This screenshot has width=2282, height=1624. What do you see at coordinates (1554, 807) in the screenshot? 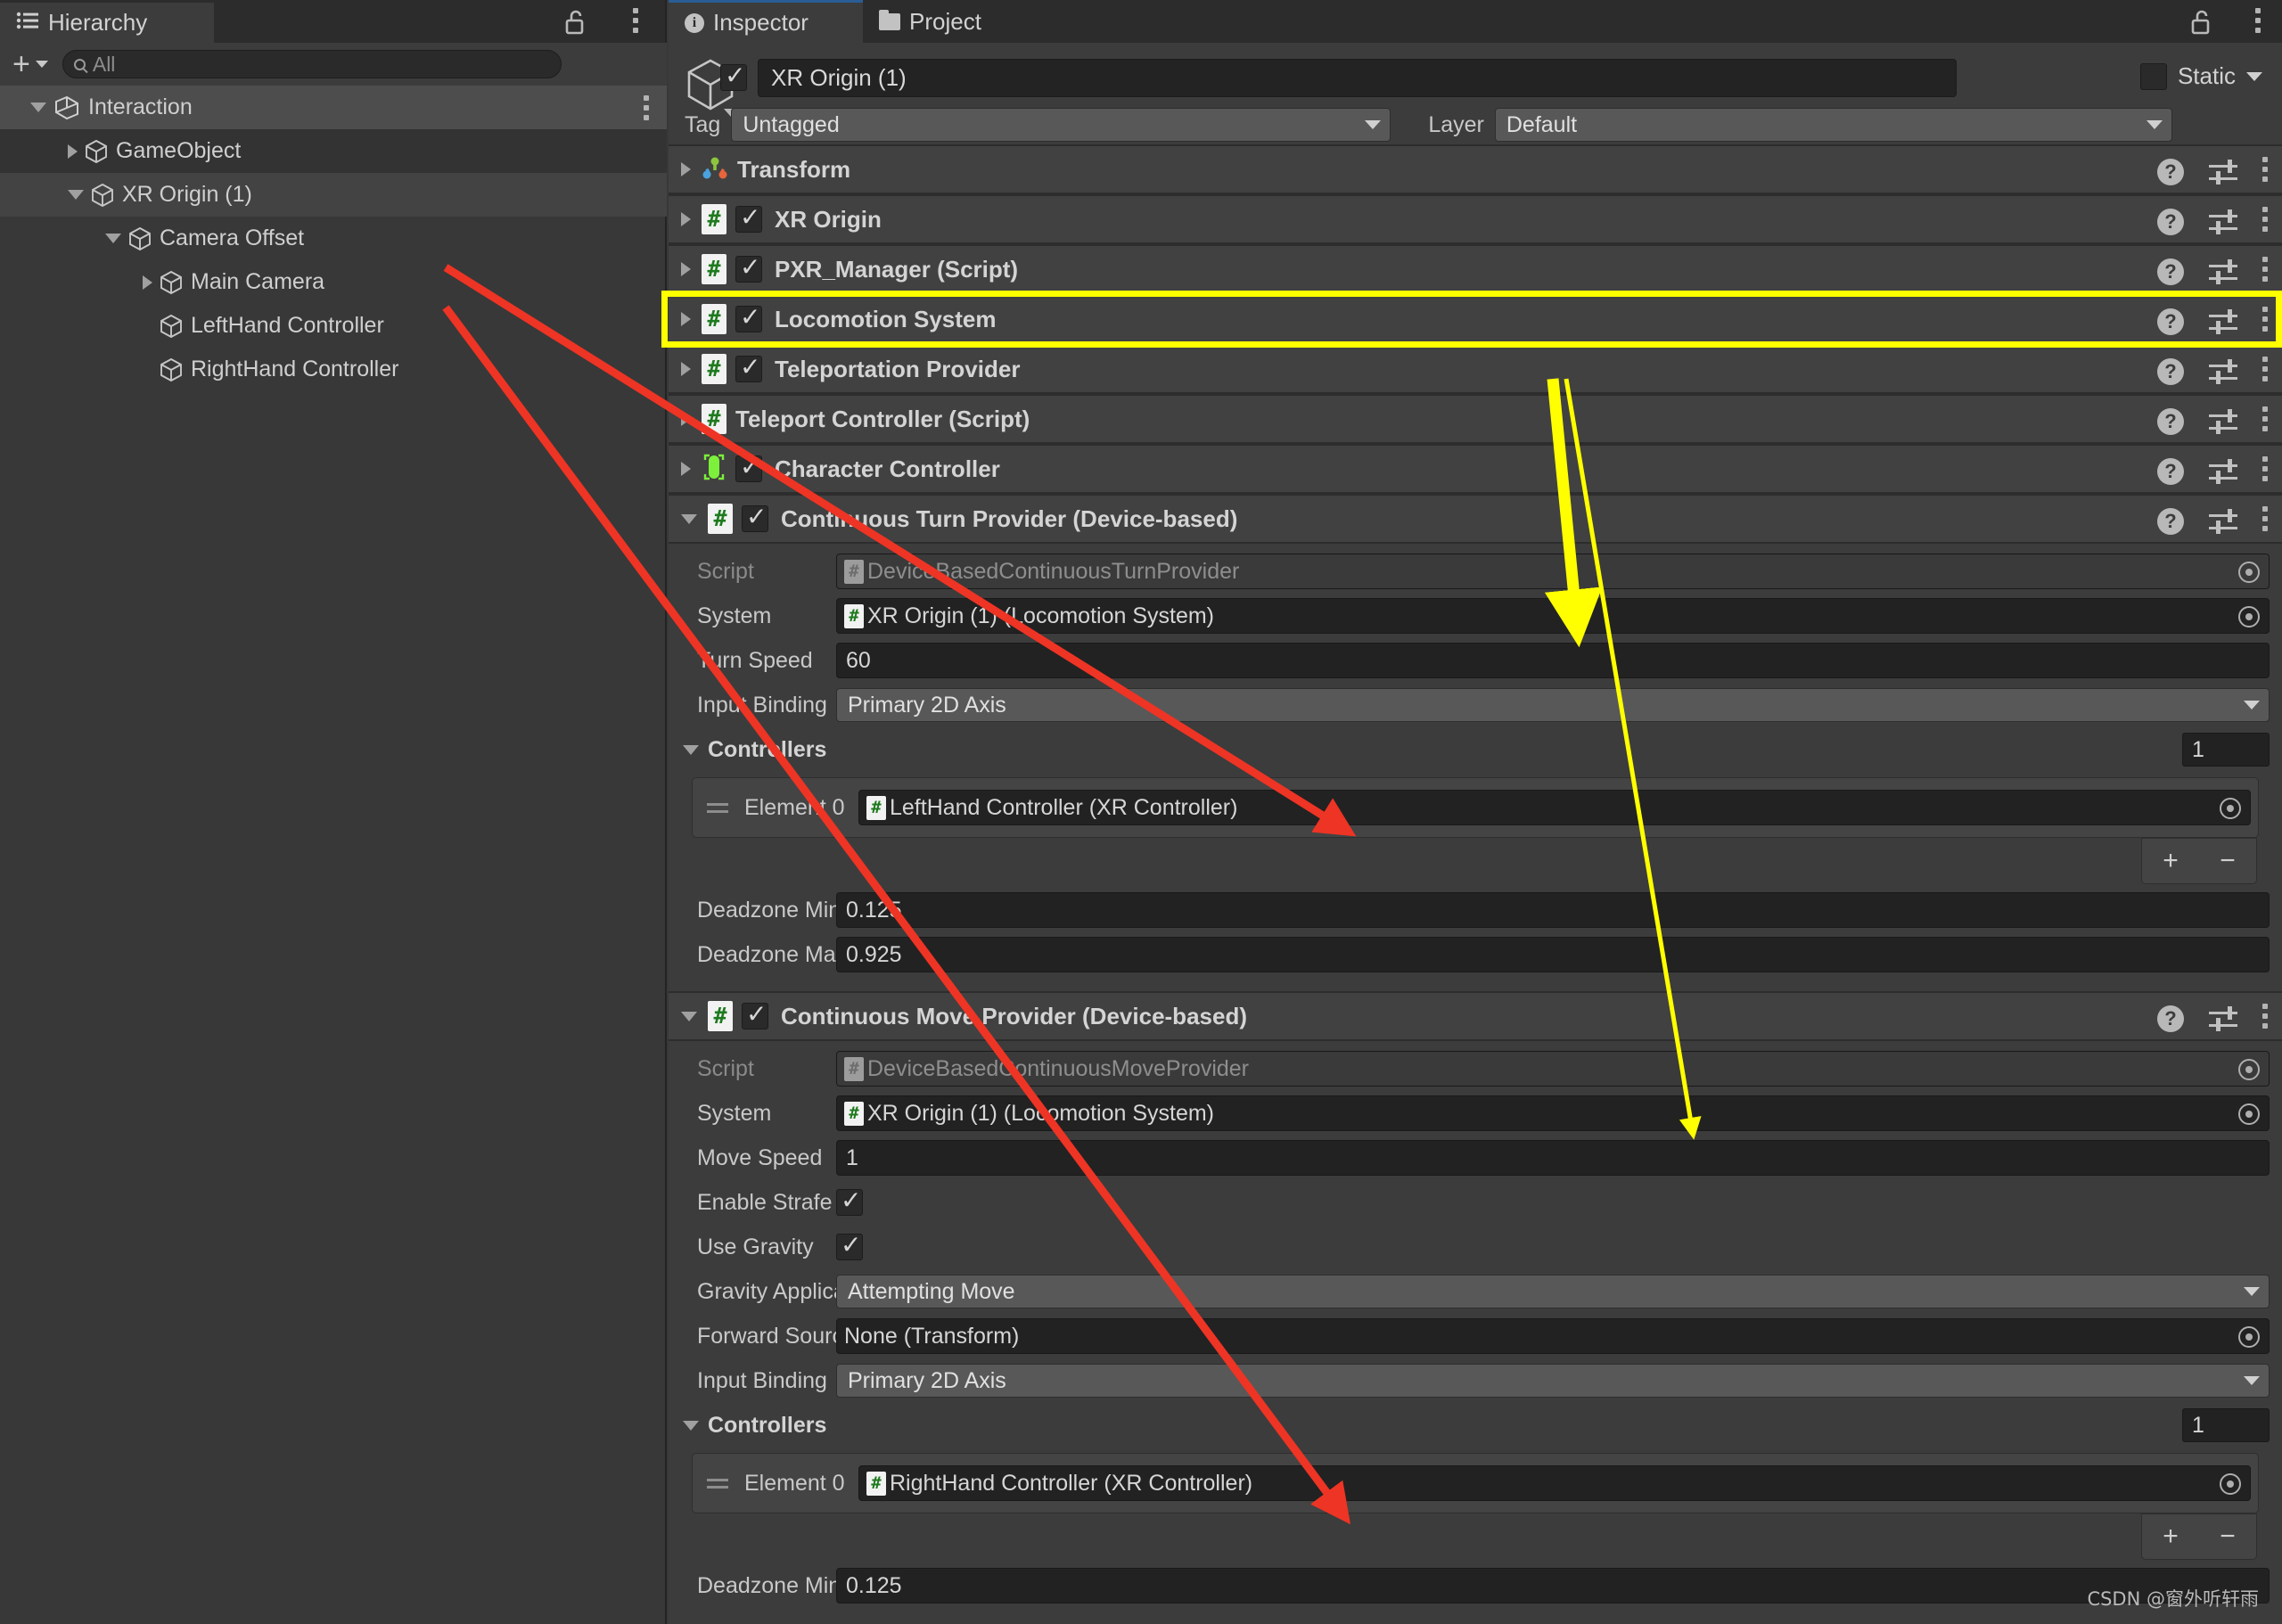
I see `element-object-field: # LeftHand Controller (XR Controller)` at bounding box center [1554, 807].